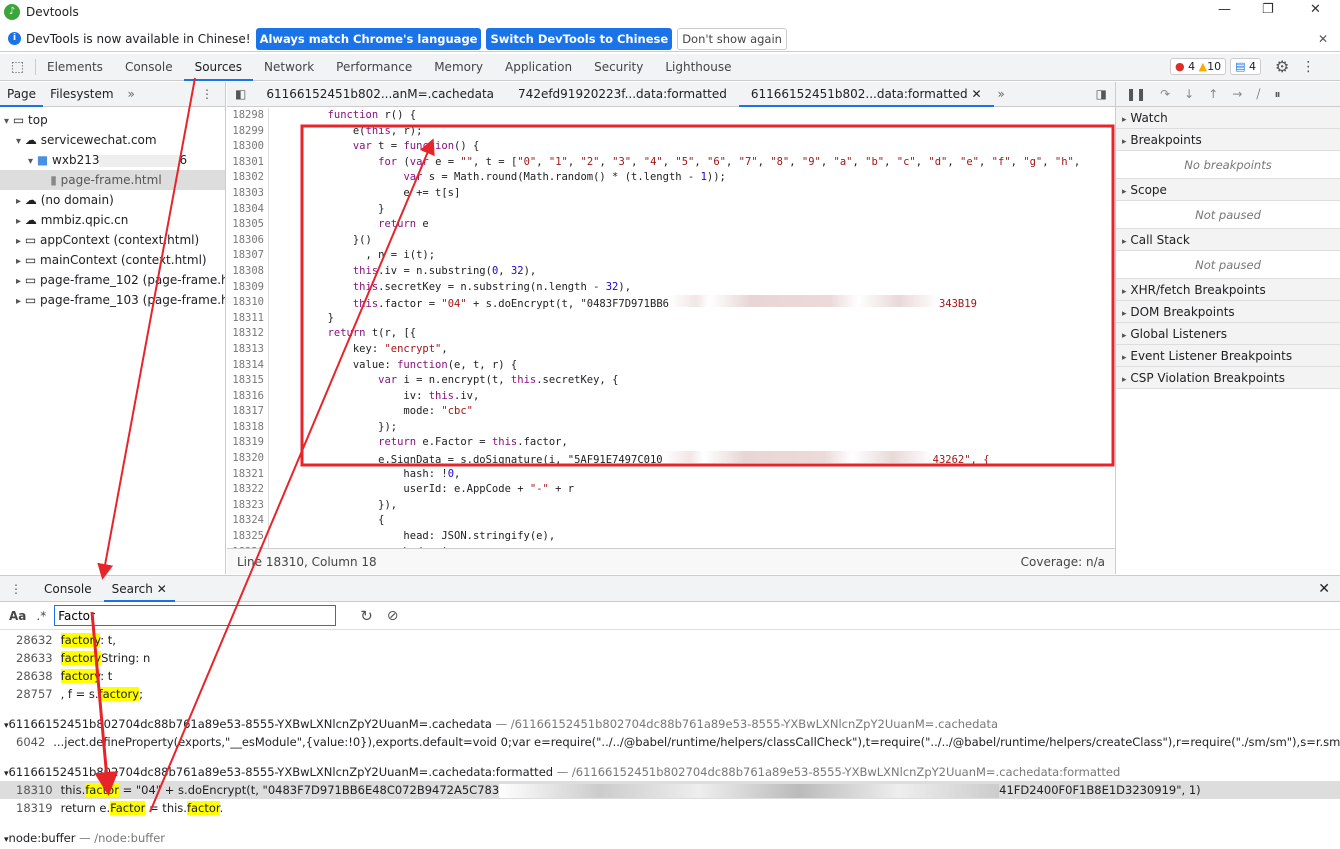 This screenshot has height=849, width=1340. Describe the element at coordinates (1228, 378) in the screenshot. I see `section-csp-violation-breakpoints: ▸ CSP Violation Breakpoints` at that location.